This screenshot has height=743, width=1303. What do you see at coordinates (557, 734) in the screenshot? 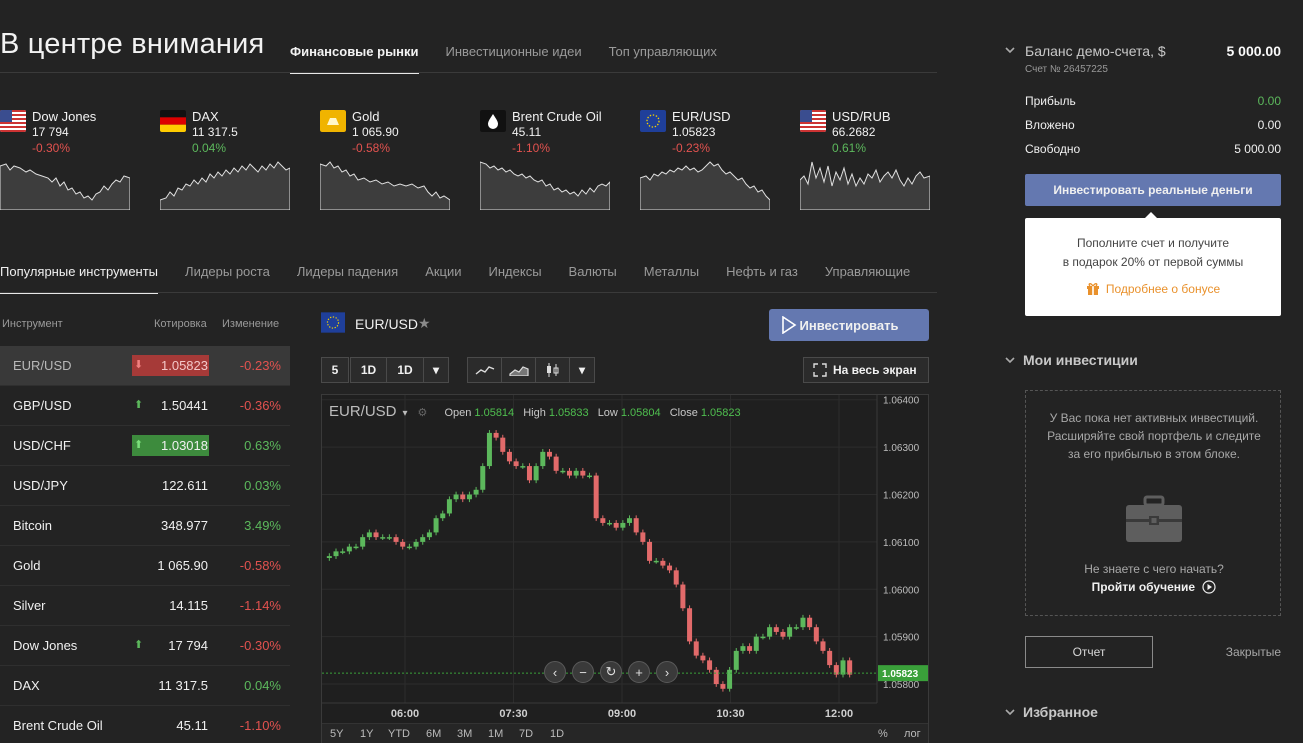
I see `range-option: 1D` at bounding box center [557, 734].